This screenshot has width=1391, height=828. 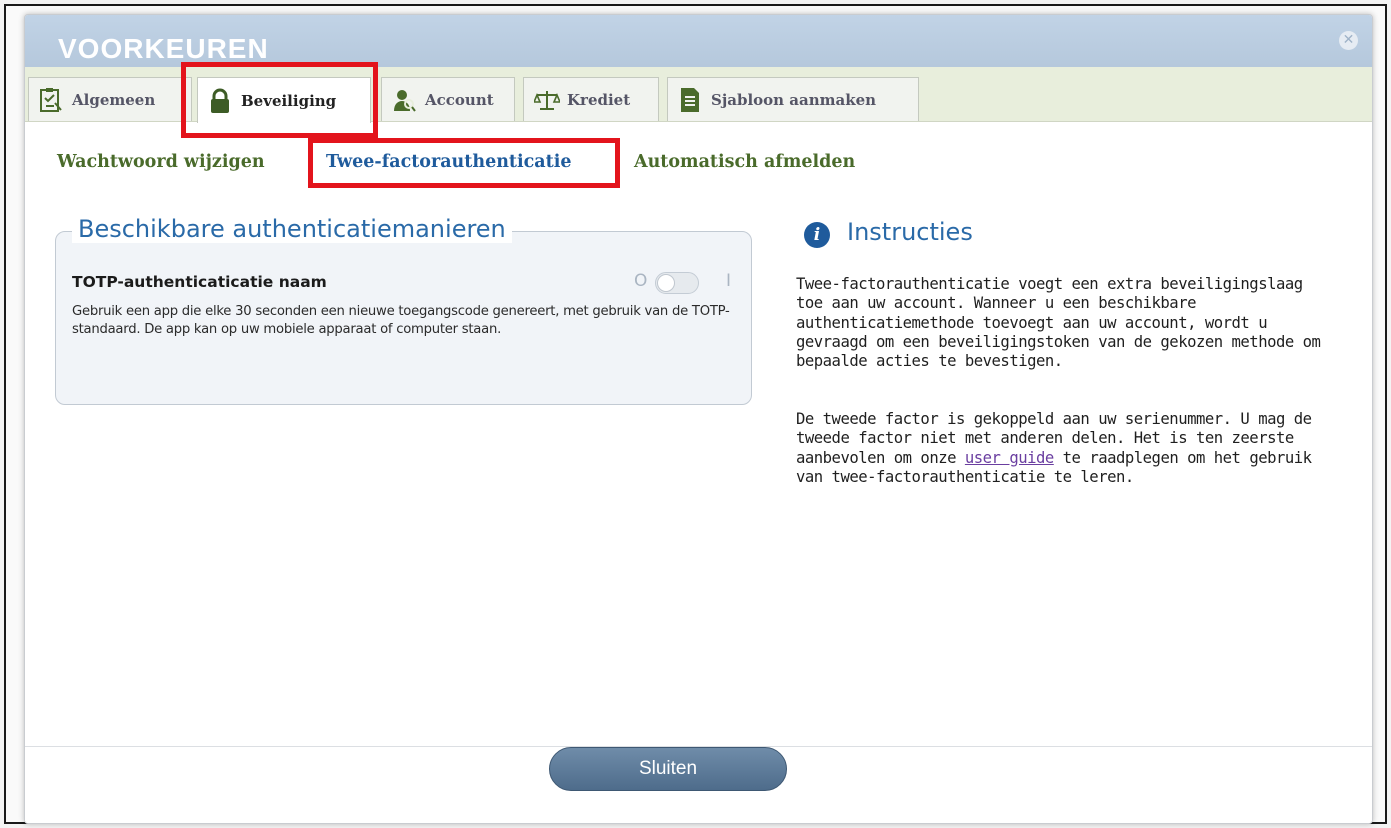 I want to click on tab-label: Algemeen, so click(x=114, y=99).